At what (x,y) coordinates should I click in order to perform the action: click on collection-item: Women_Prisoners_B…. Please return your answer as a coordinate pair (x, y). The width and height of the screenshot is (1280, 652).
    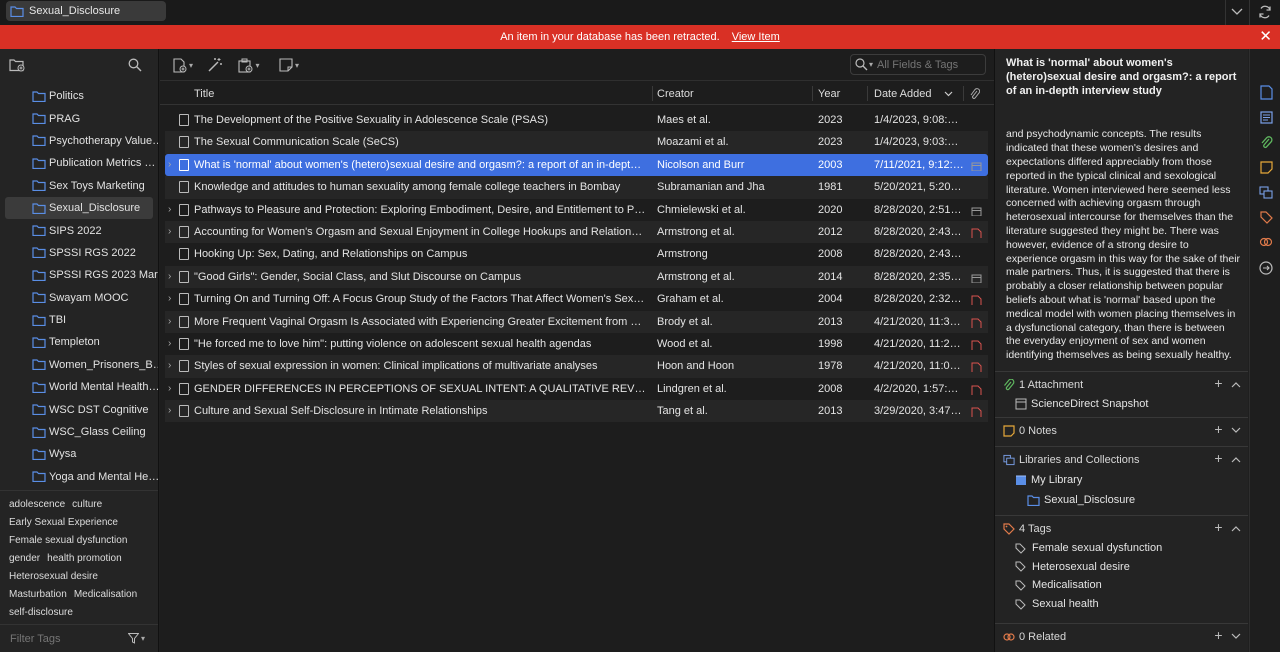
    Looking at the image, I should click on (79, 365).